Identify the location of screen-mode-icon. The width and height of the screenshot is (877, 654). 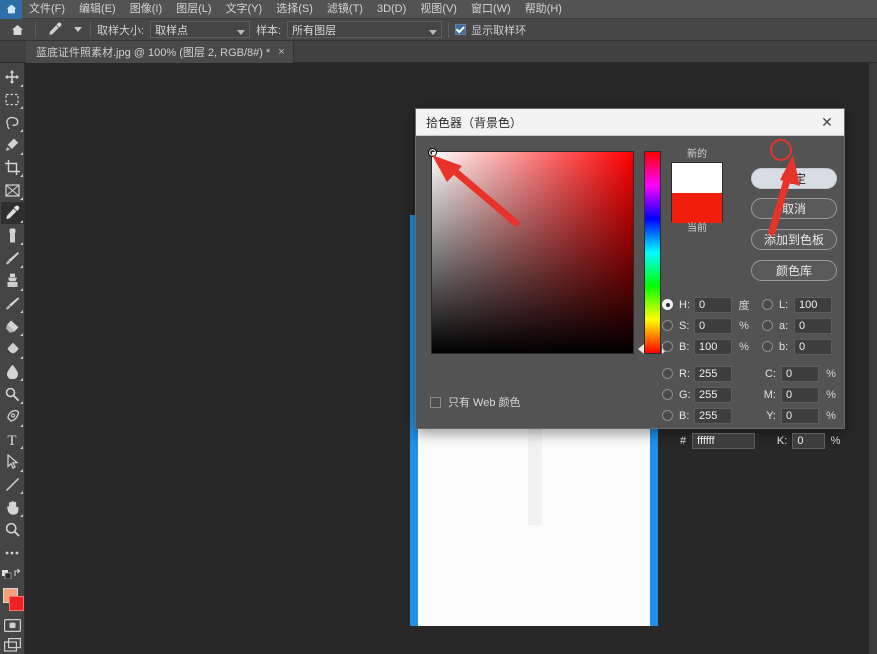
(12, 644).